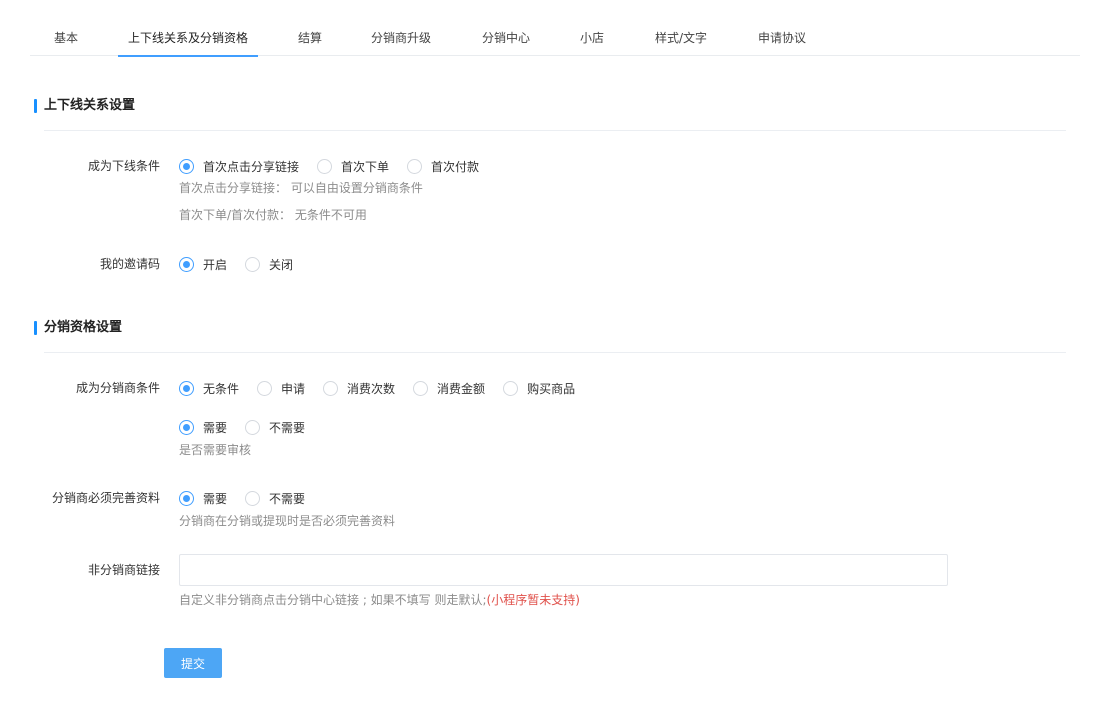  I want to click on tab-basic: 基本, so click(66, 38).